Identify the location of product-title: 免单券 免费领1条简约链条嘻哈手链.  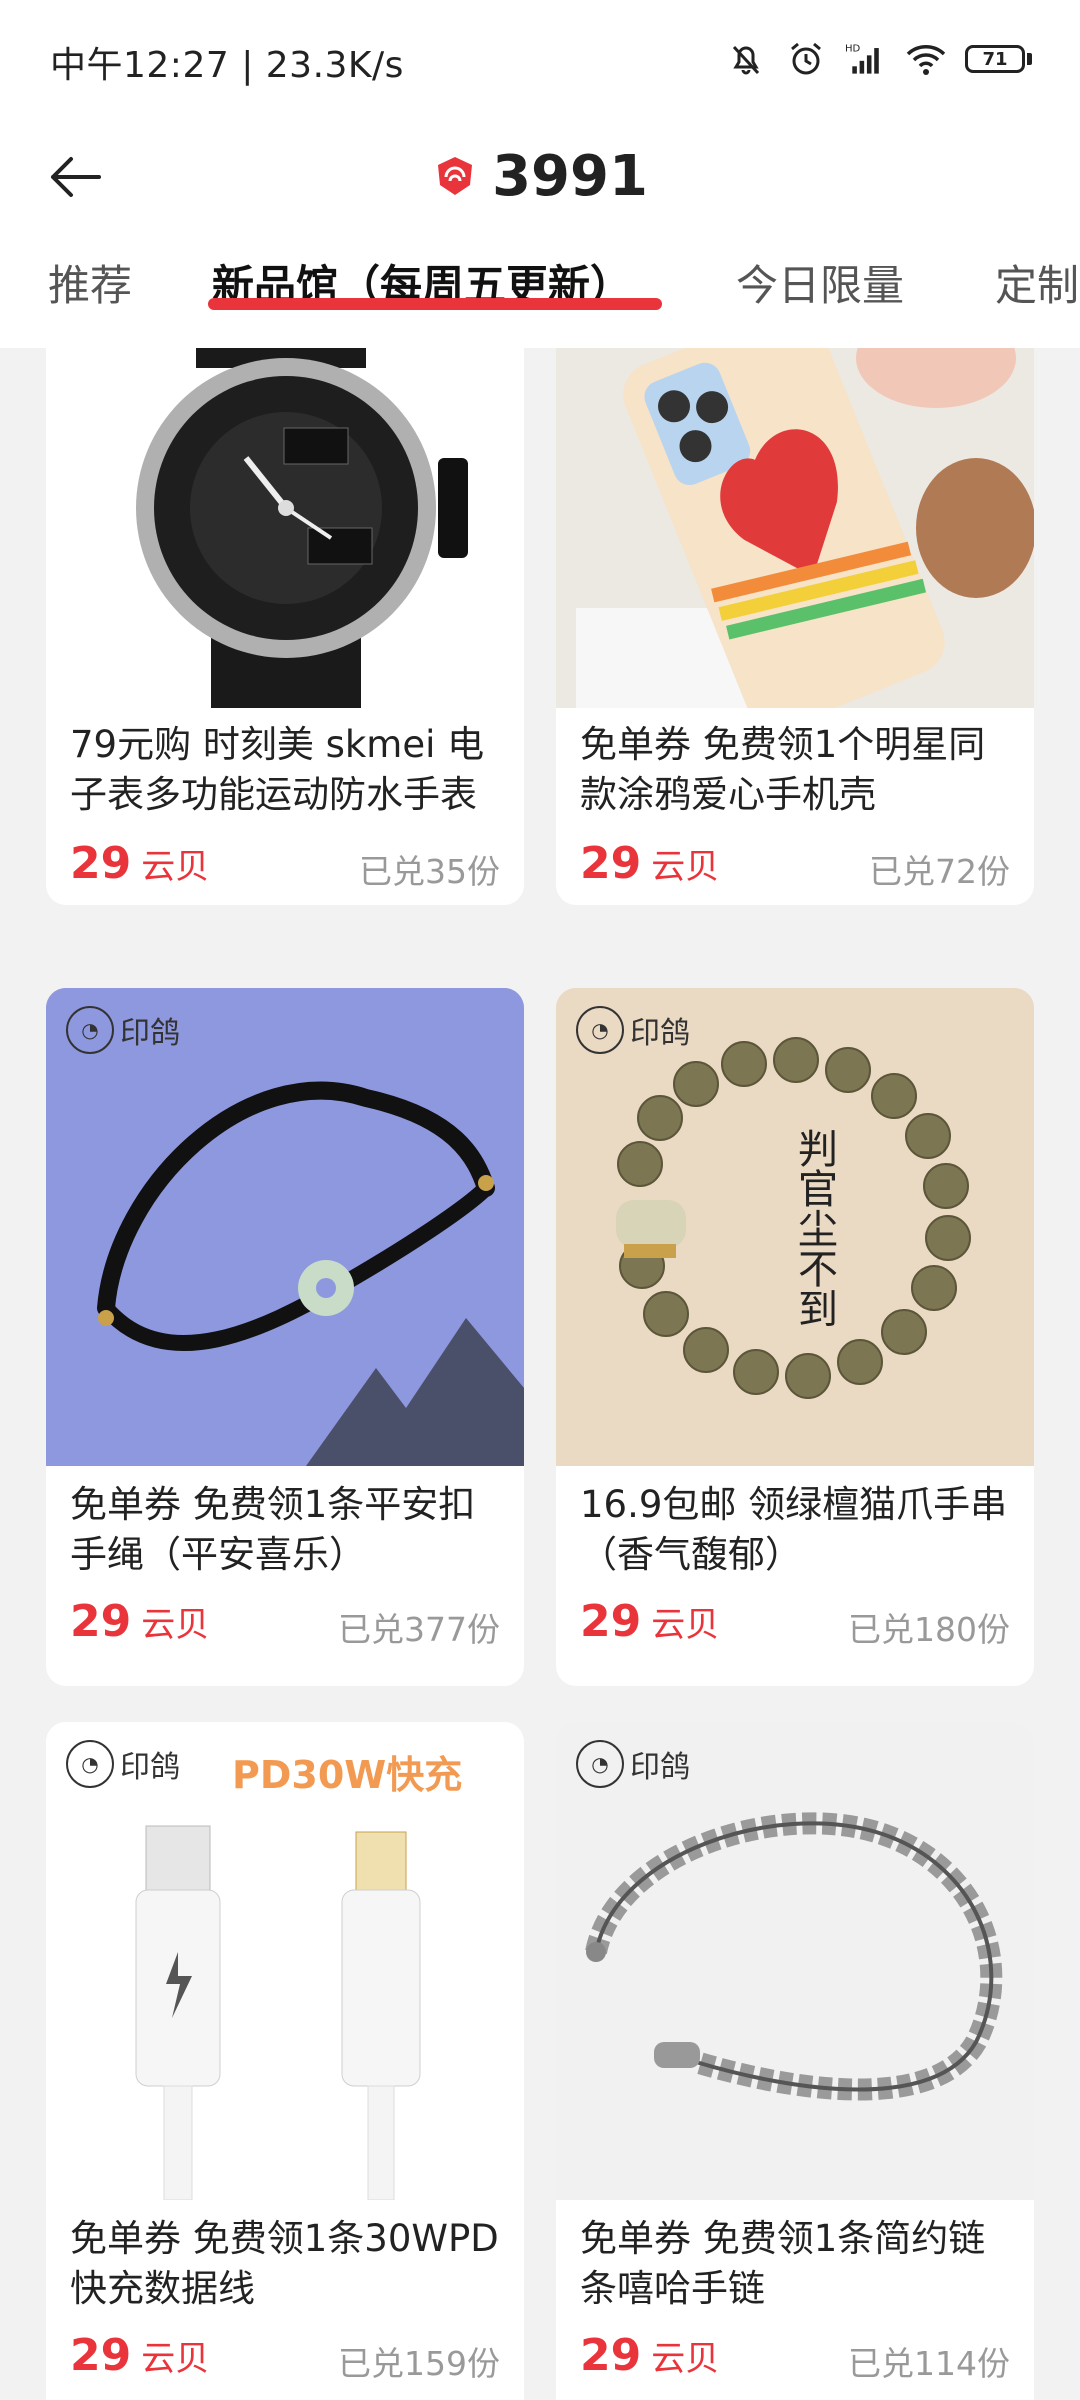
(783, 2263).